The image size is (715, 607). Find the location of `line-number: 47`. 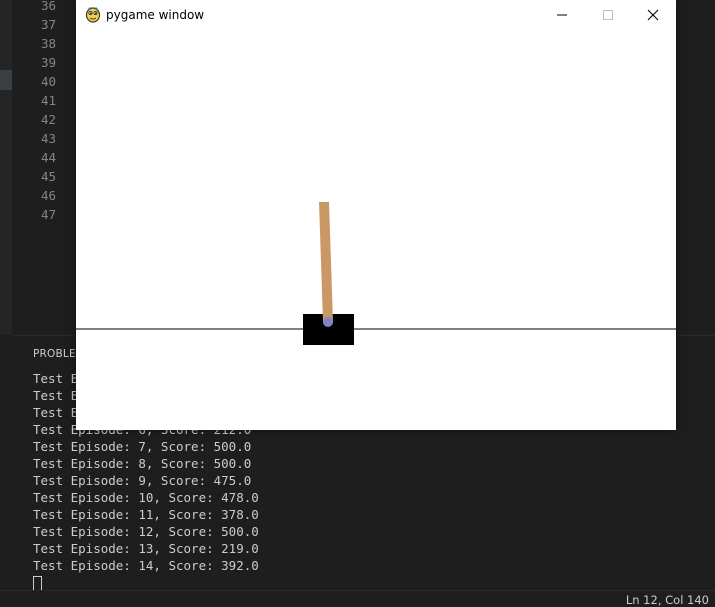

line-number: 47 is located at coordinates (48, 214).